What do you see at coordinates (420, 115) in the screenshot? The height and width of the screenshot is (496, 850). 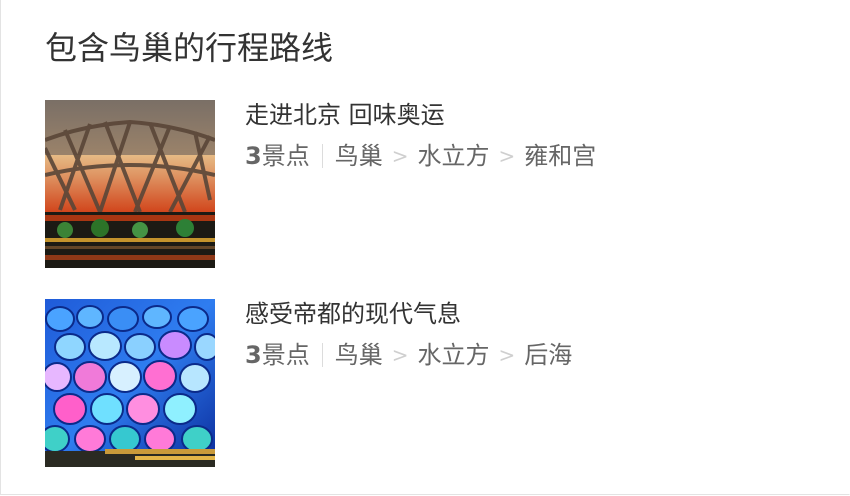 I see `route-title: 走进北京 回味奥运` at bounding box center [420, 115].